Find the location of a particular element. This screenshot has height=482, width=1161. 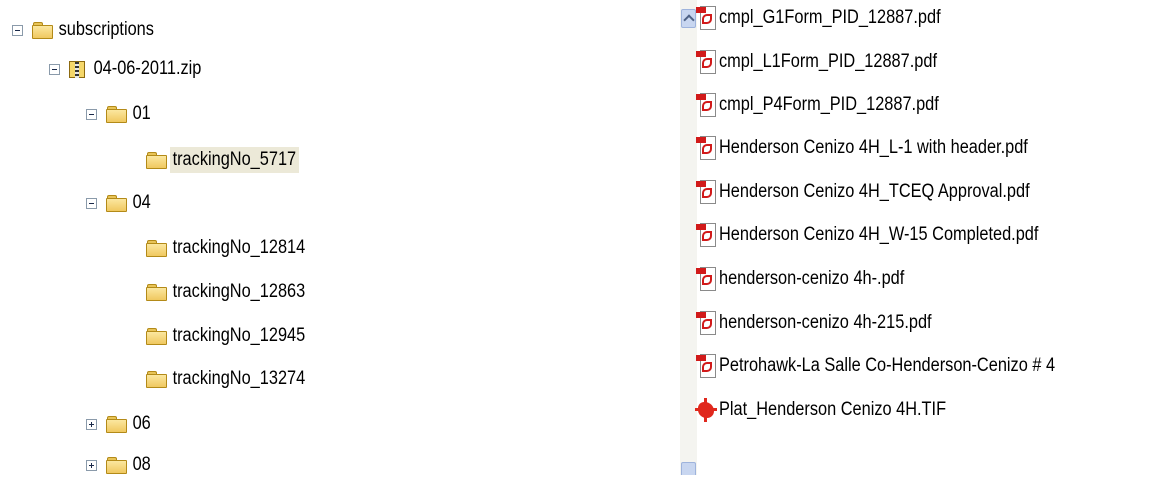

scroll-down-arrow-icon is located at coordinates (688, 468).